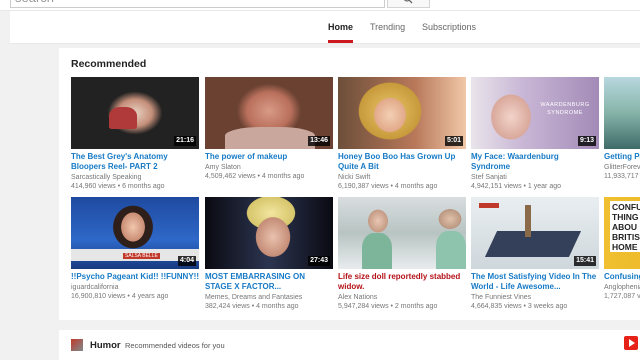 The width and height of the screenshot is (640, 360). I want to click on video-channel: Stef Sanjati, so click(535, 177).